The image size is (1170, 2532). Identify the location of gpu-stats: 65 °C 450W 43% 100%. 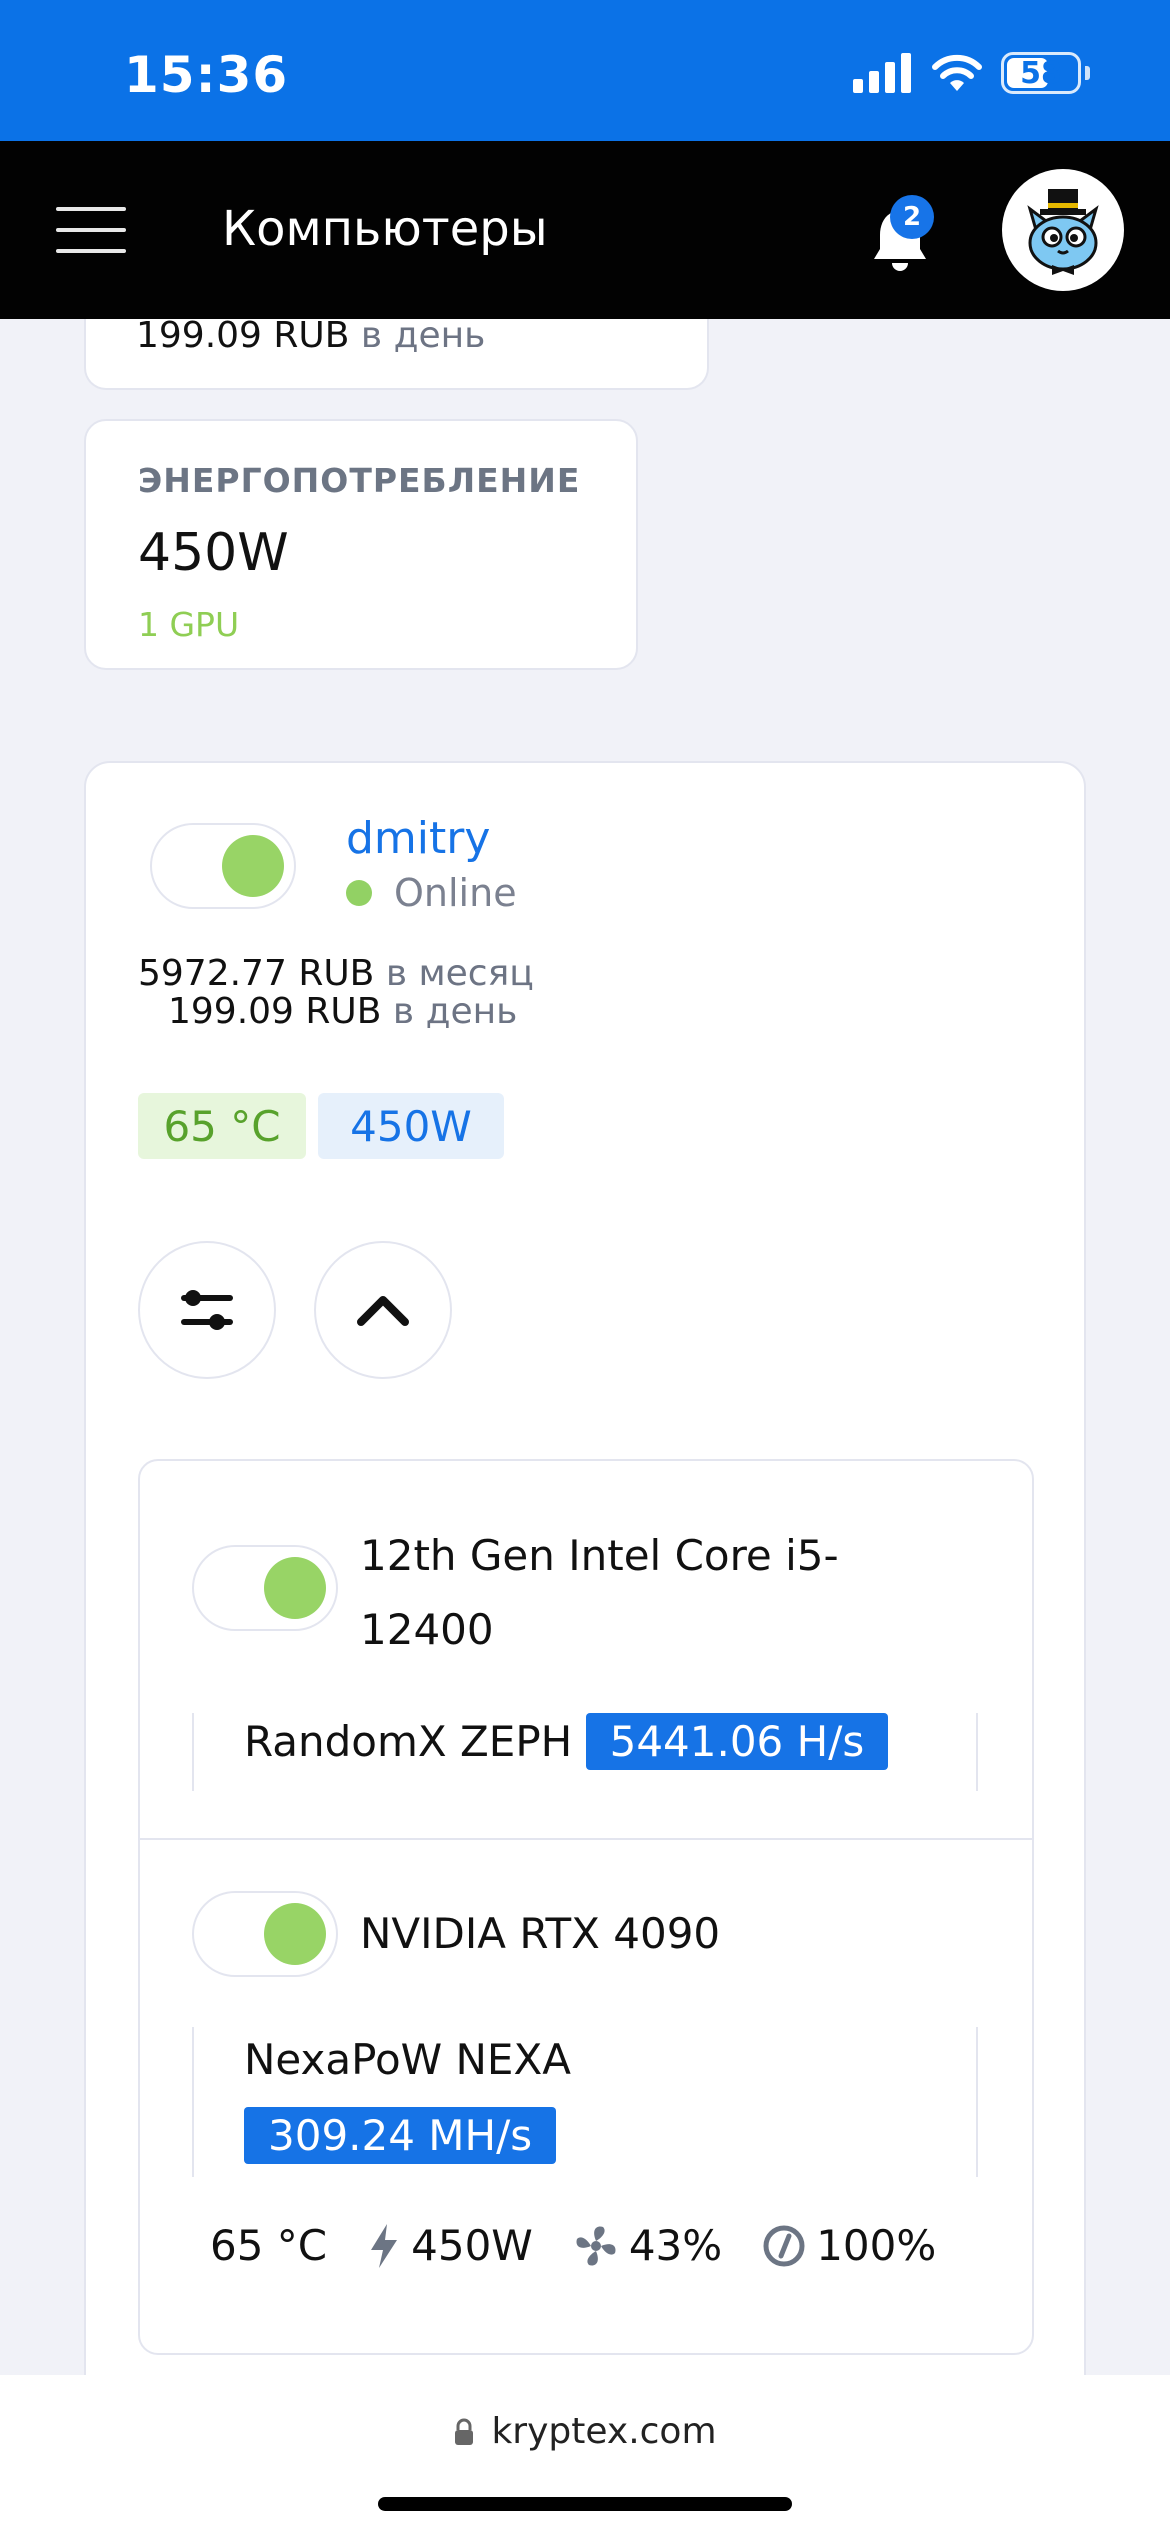
(593, 2245).